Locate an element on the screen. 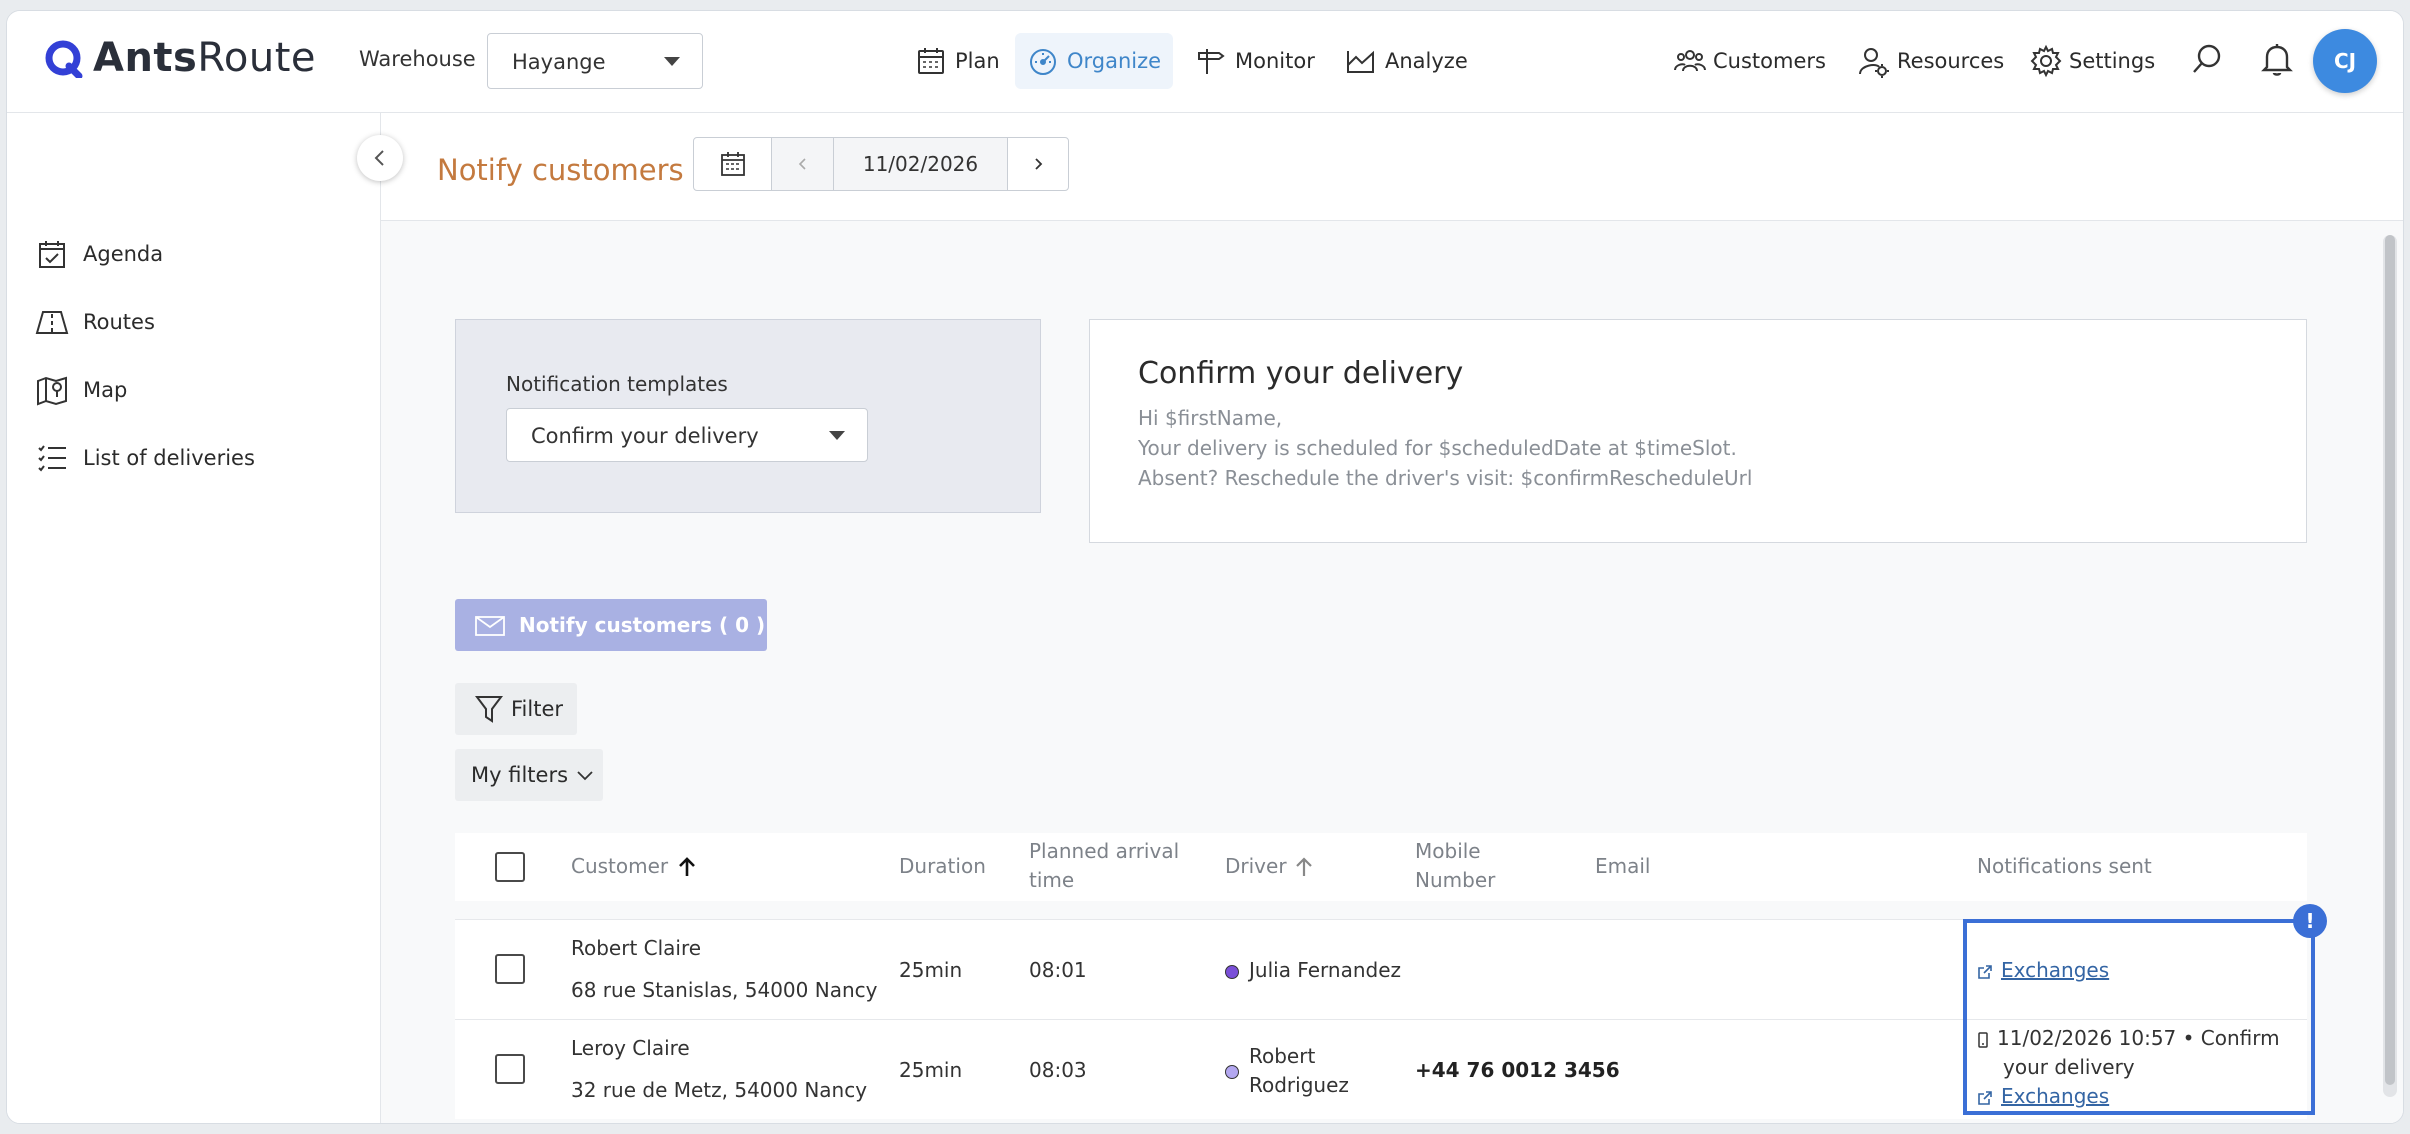  chevron-right-icon is located at coordinates (1039, 164).